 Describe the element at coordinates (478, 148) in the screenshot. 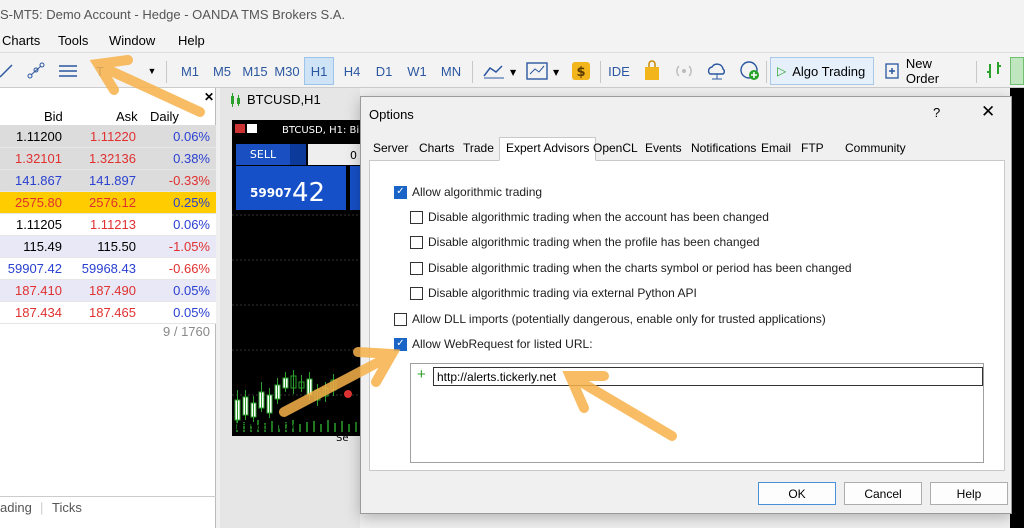

I see `tab-trade: Trade` at that location.